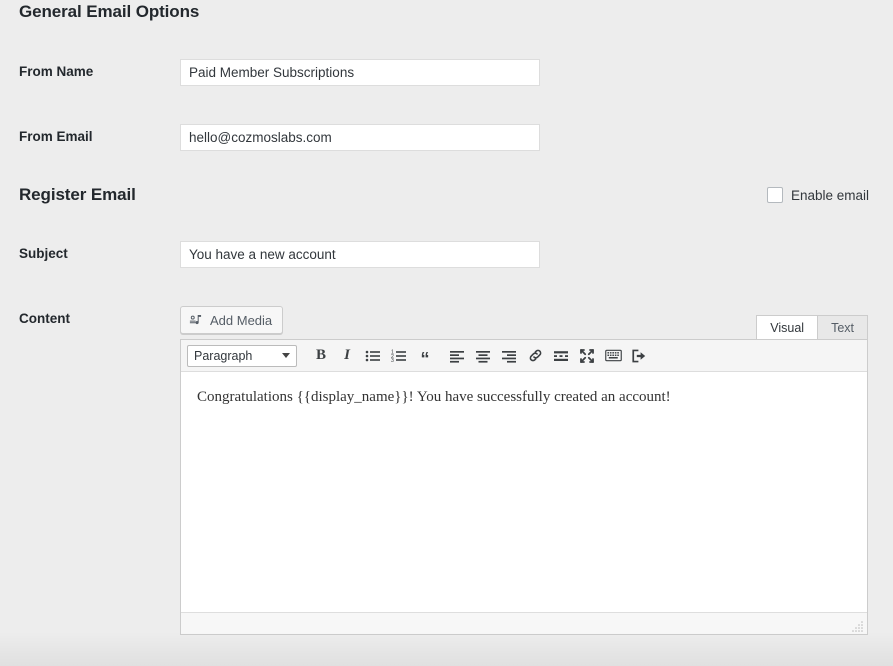 Image resolution: width=893 pixels, height=666 pixels. What do you see at coordinates (347, 356) in the screenshot?
I see `italic-icon: I` at bounding box center [347, 356].